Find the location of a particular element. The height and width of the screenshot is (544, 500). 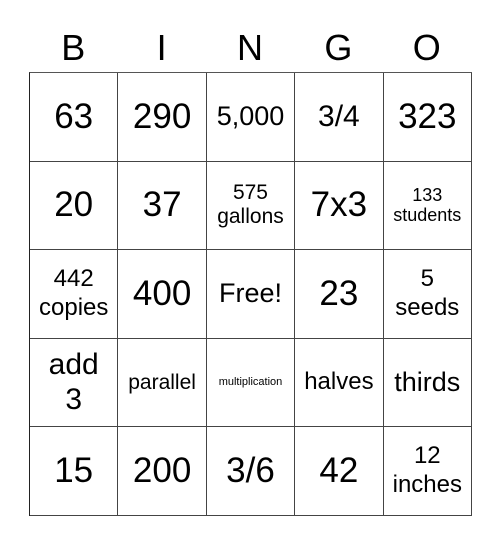

cell-text: 442 copies is located at coordinates (74, 293).